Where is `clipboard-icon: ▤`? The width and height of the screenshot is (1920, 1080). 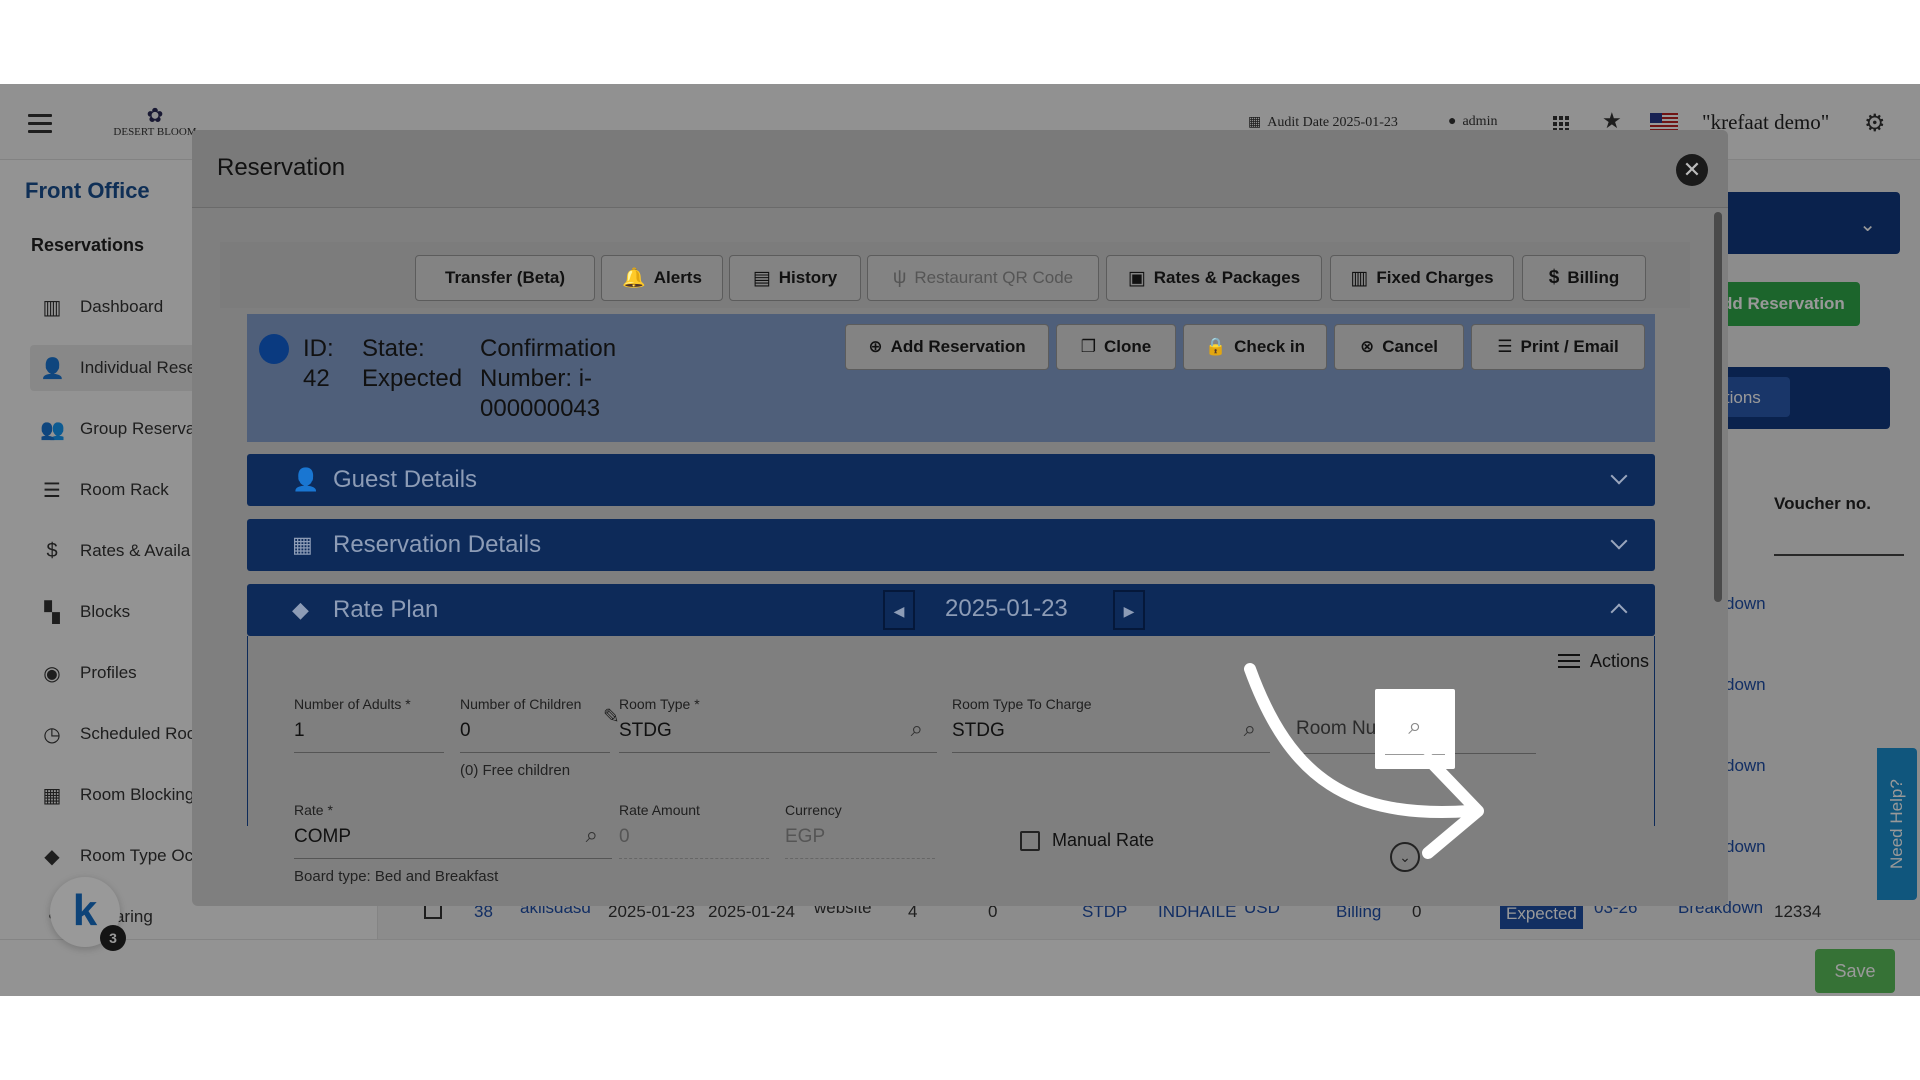 clipboard-icon: ▤ is located at coordinates (761, 278).